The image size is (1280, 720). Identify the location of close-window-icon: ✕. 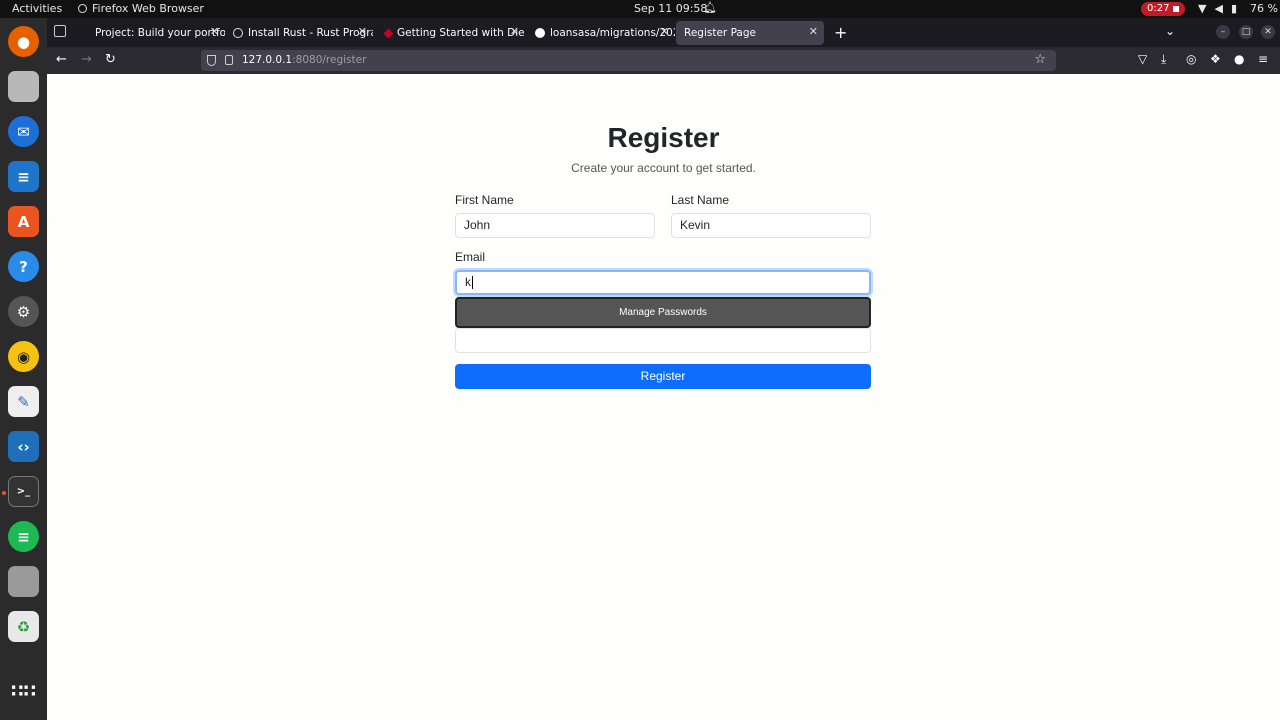
(1268, 32).